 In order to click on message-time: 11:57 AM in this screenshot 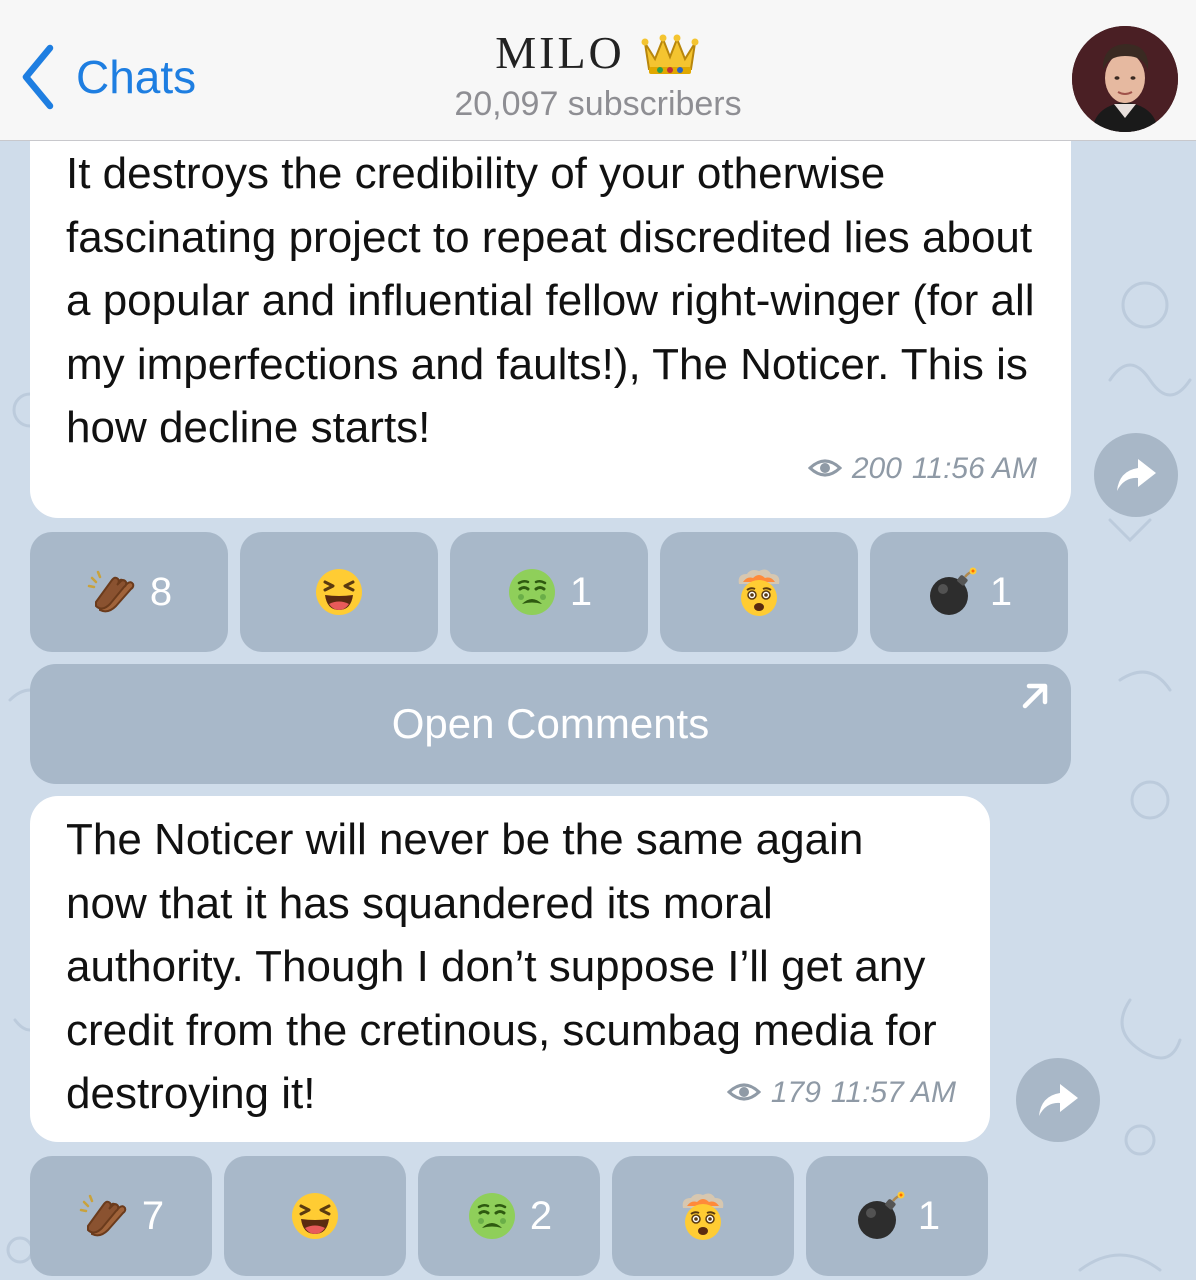, I will do `click(893, 1092)`.